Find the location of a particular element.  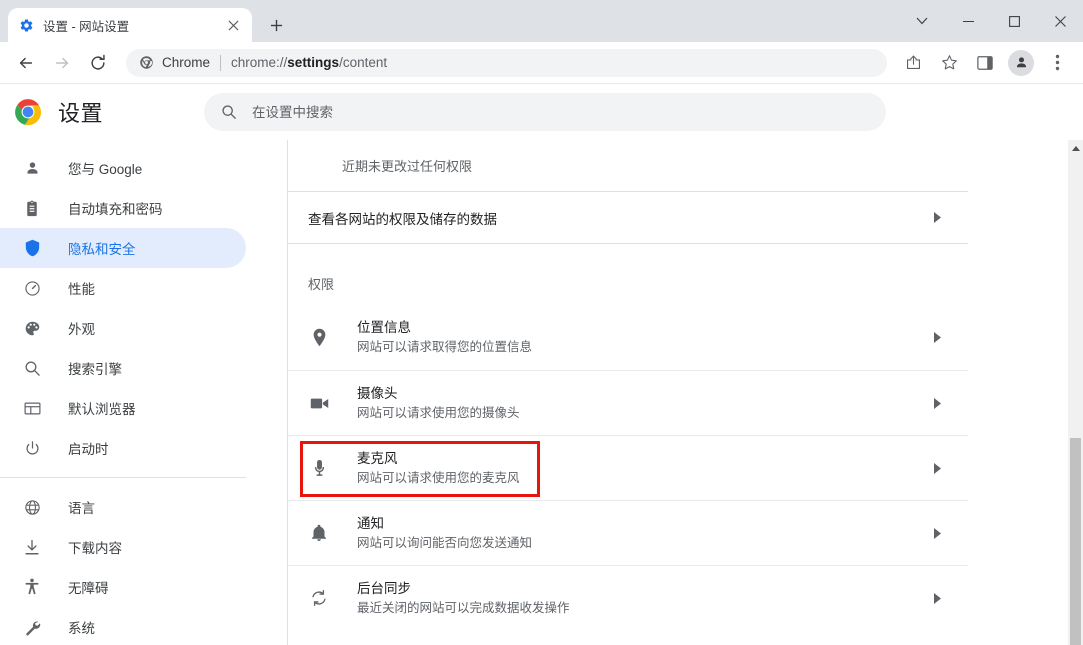

scrollbar-thumb is located at coordinates (1075, 541).